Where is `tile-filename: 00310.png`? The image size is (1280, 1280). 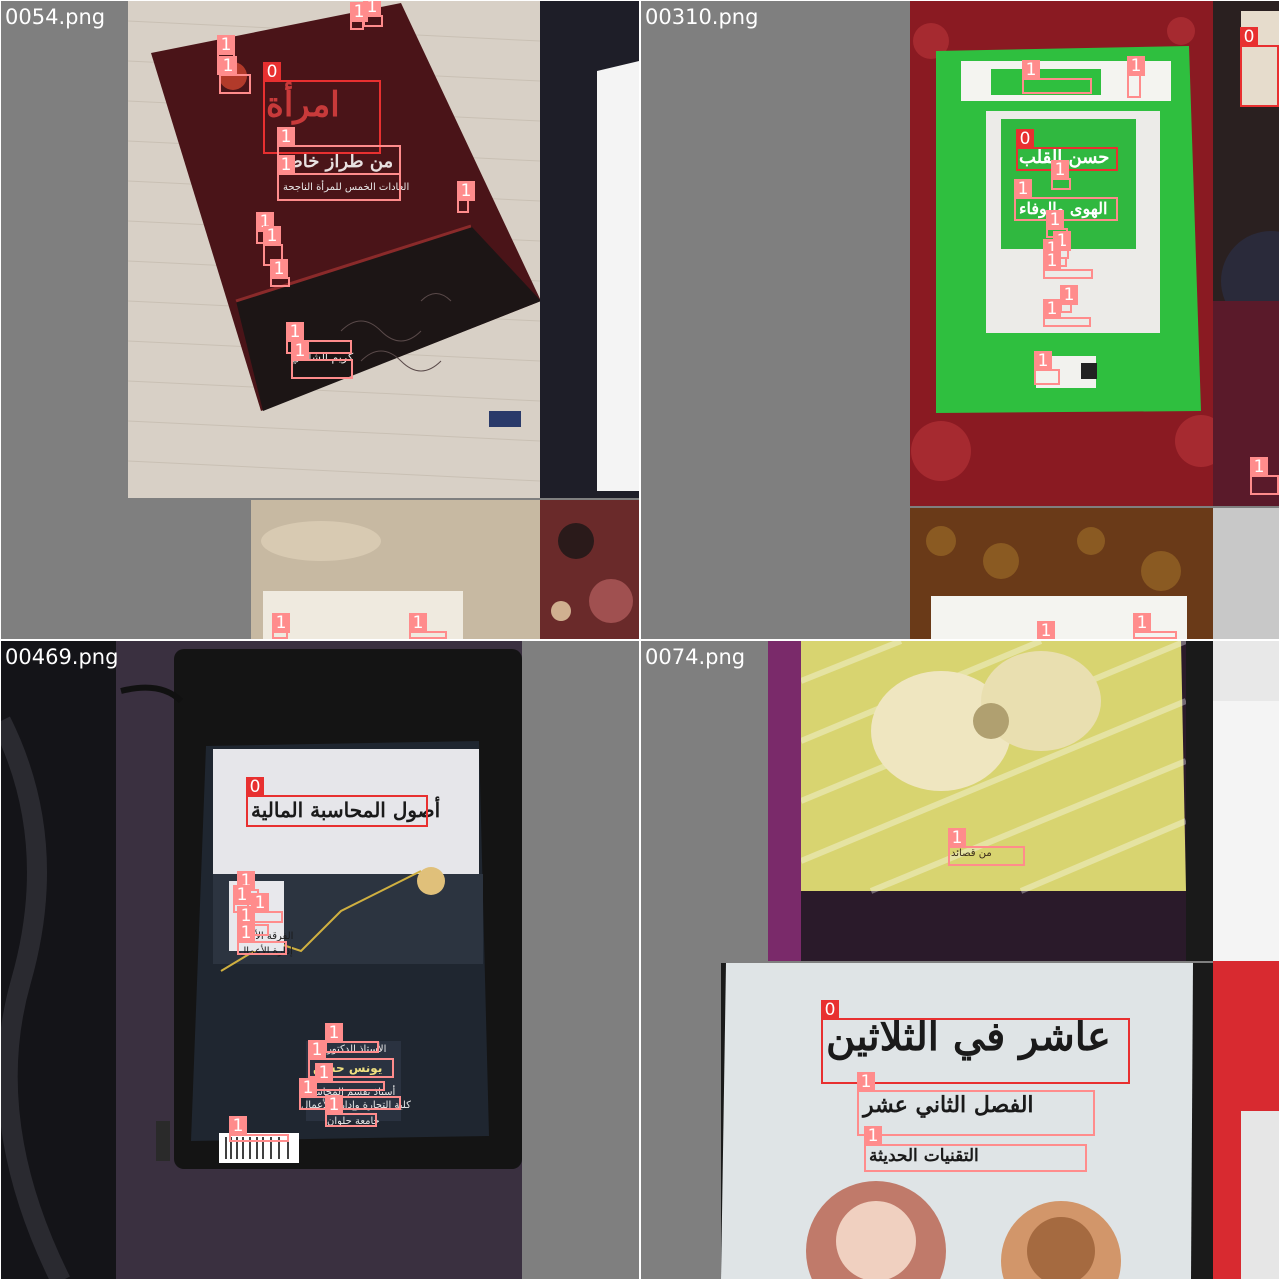 tile-filename: 00310.png is located at coordinates (702, 17).